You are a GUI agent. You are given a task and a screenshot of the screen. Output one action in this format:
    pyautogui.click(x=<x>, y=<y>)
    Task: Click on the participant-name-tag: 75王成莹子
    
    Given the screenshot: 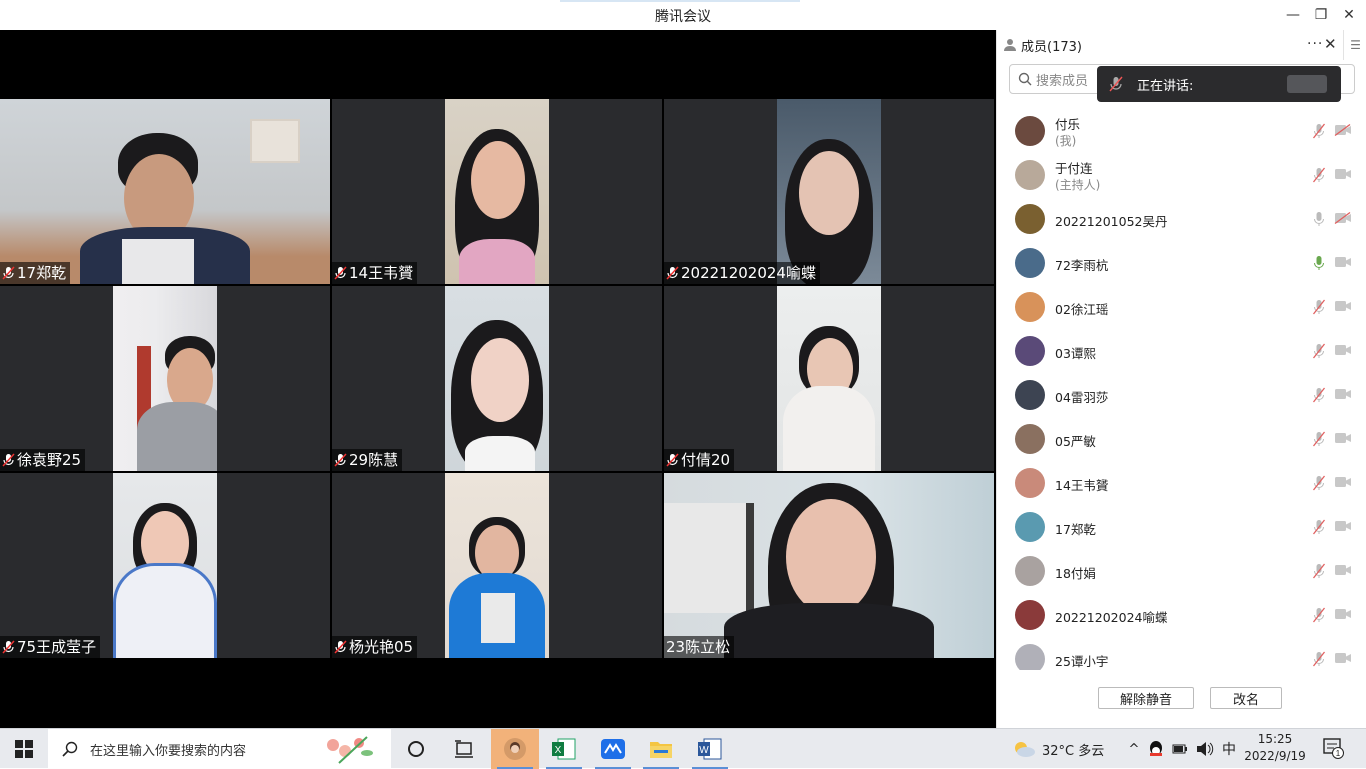 What is the action you would take?
    pyautogui.click(x=50, y=647)
    